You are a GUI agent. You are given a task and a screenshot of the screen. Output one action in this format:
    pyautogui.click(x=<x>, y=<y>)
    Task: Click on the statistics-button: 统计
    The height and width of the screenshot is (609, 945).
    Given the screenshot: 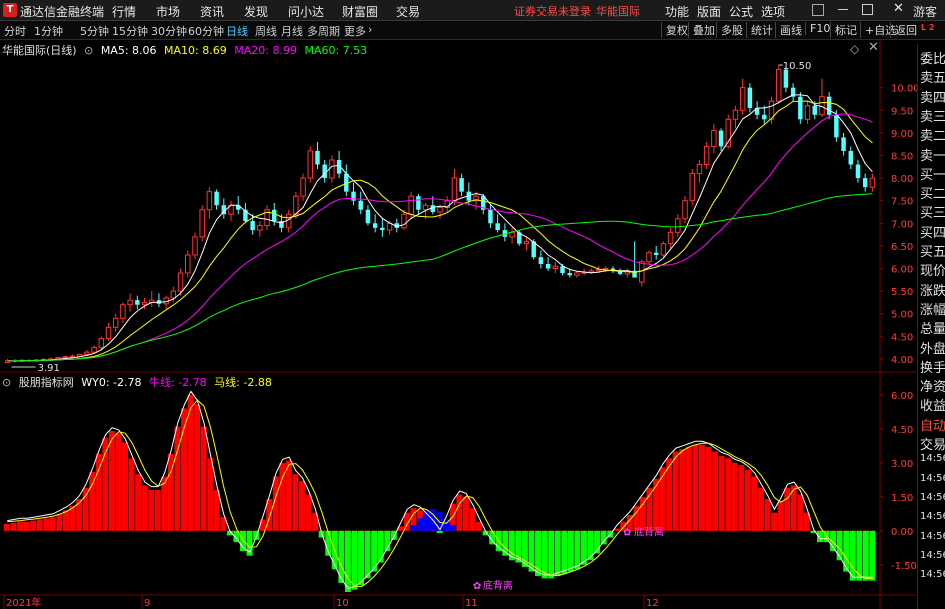 What is the action you would take?
    pyautogui.click(x=759, y=30)
    